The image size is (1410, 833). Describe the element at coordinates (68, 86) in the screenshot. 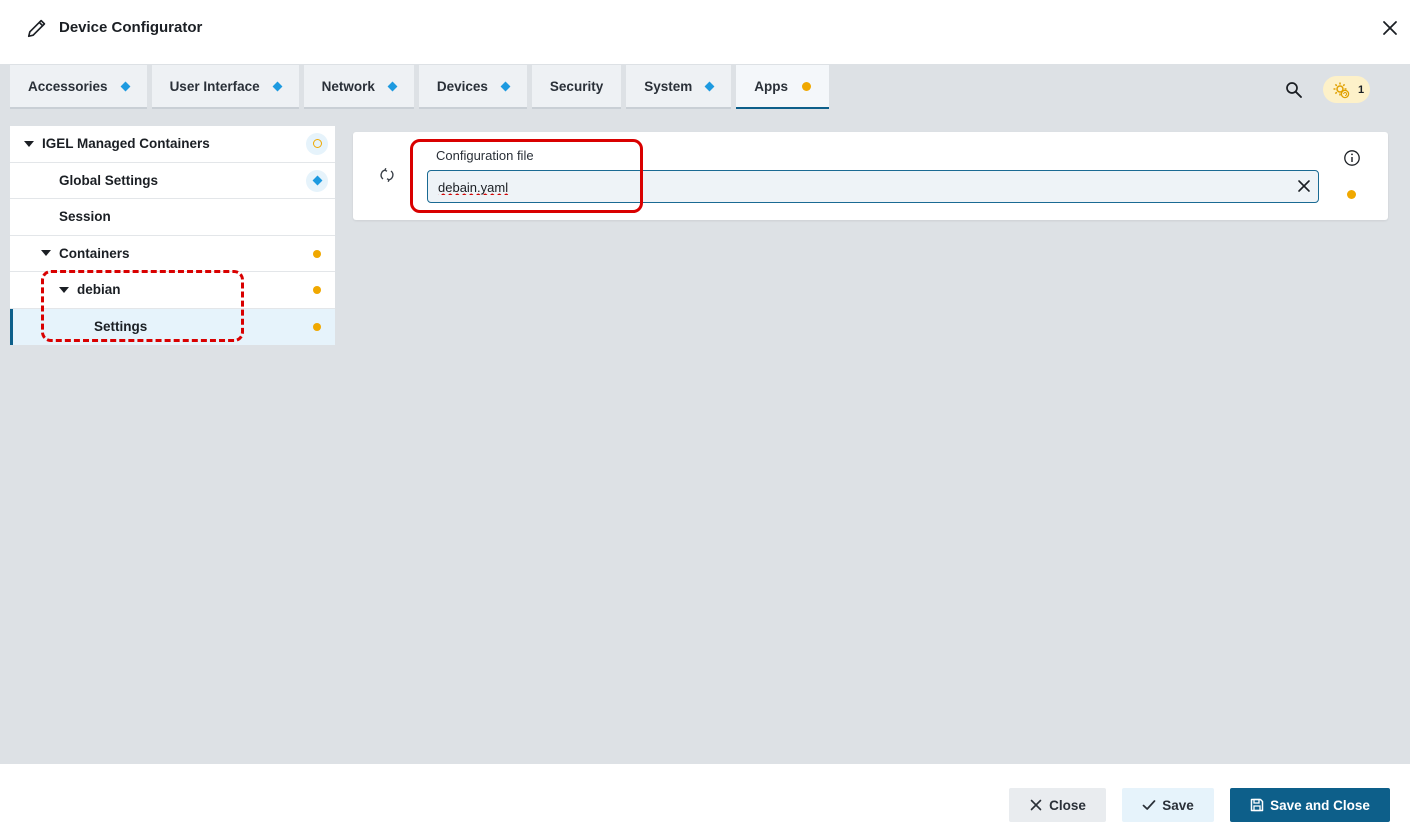

I see `tab-label: Accessories` at that location.